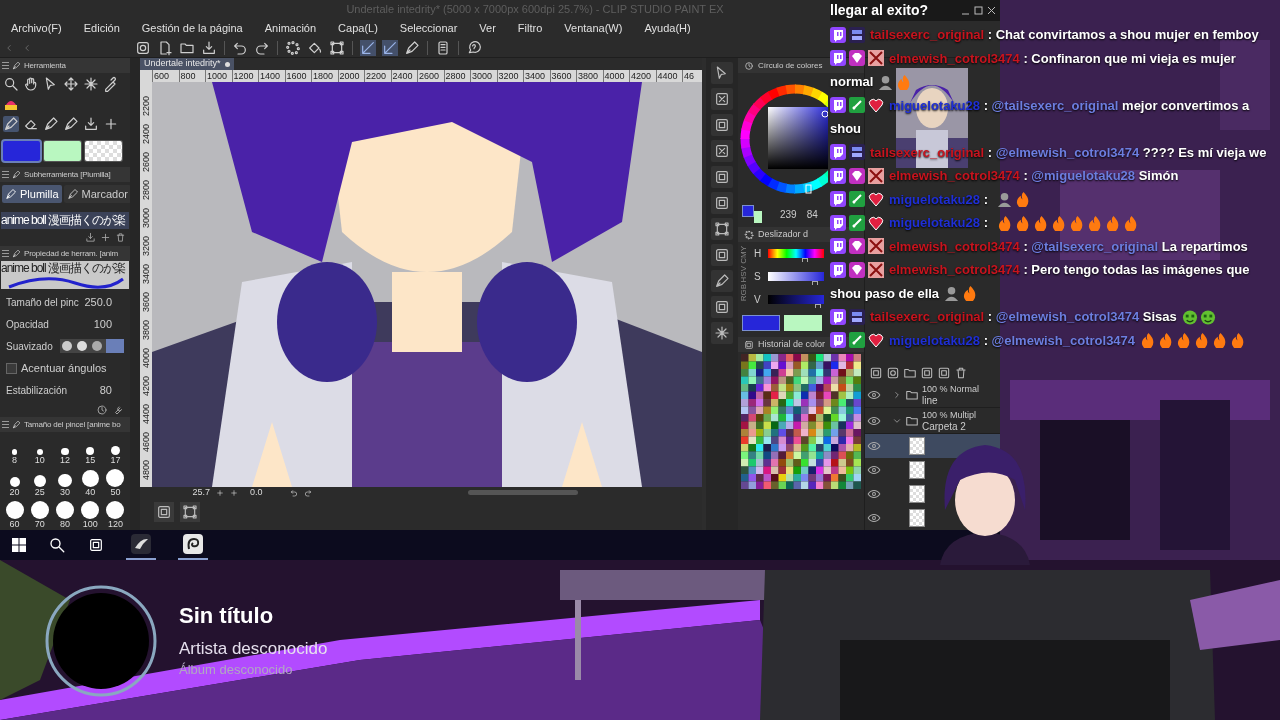  What do you see at coordinates (474, 47) in the screenshot?
I see `help-icon` at bounding box center [474, 47].